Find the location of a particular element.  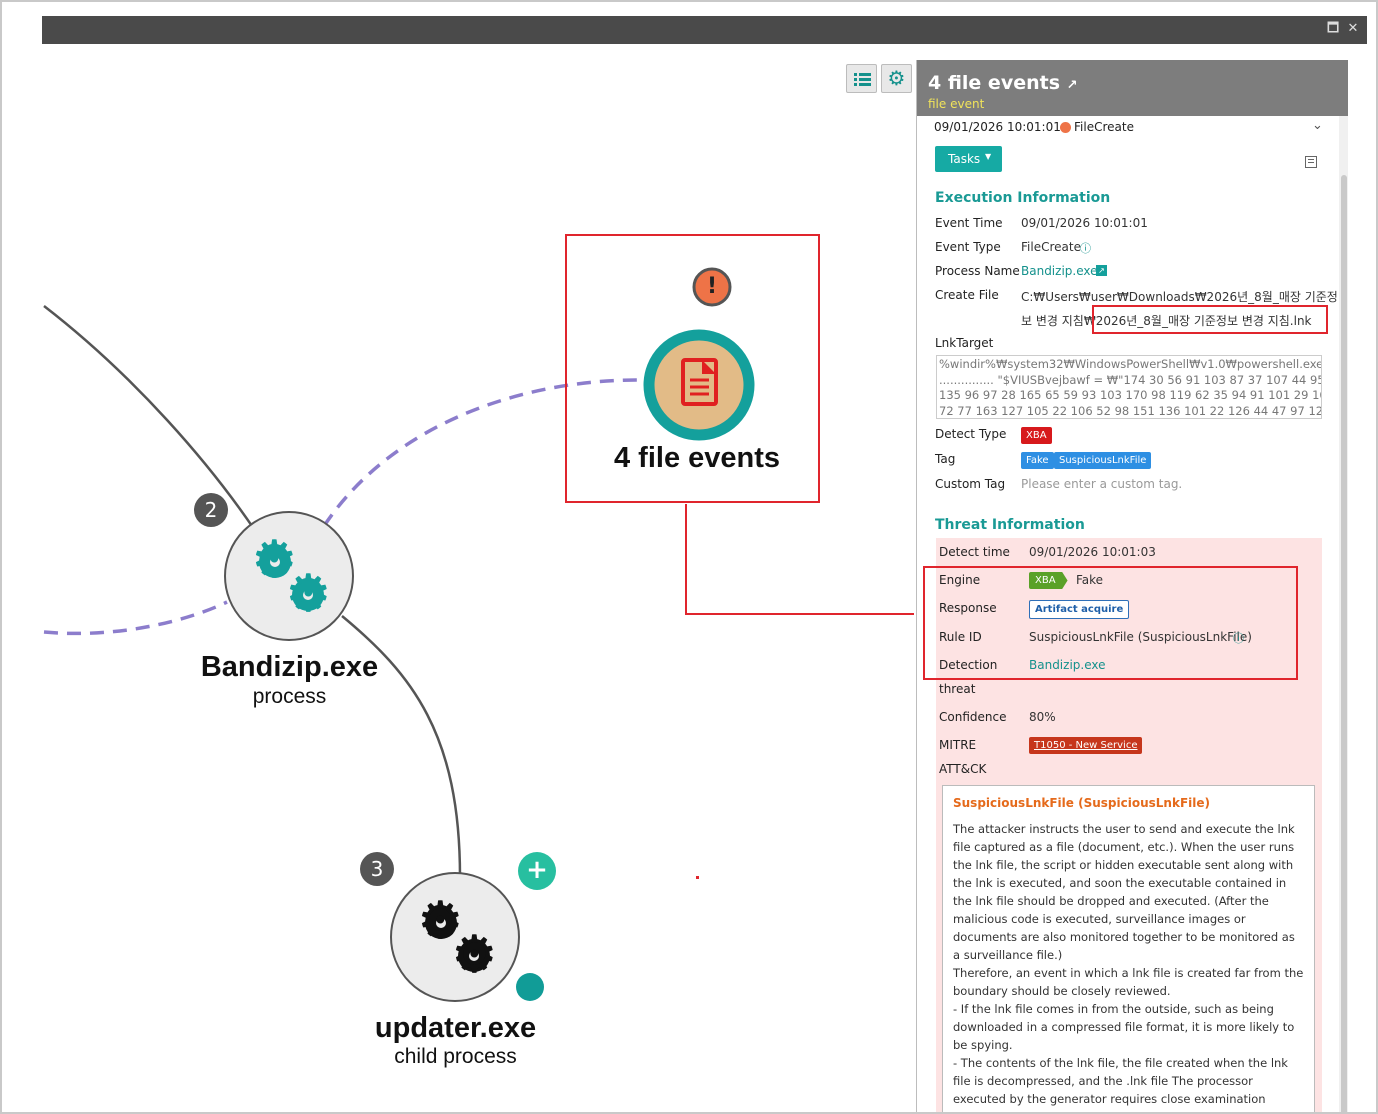

caret-down-icon: ▼ is located at coordinates (988, 156).